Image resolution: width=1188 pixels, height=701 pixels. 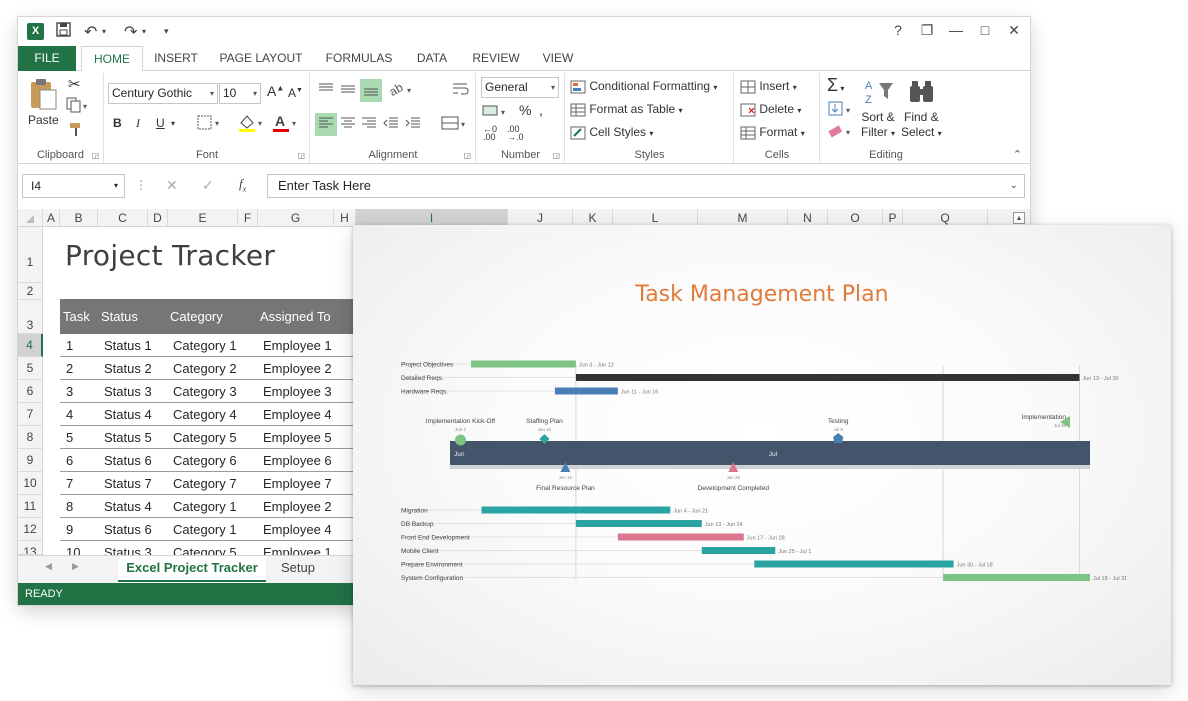 I want to click on find-select-button: Find & Select ▾, so click(x=921, y=125).